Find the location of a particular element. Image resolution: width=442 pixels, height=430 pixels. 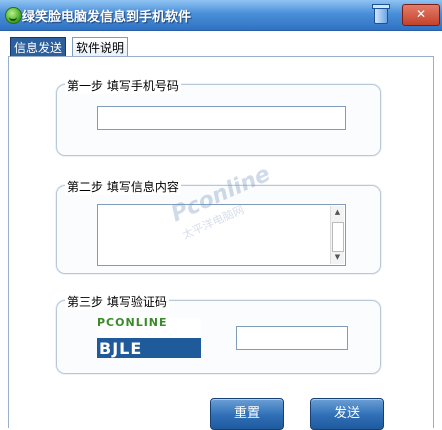

message-scrollbar: ▲ ▼ is located at coordinates (337, 235).